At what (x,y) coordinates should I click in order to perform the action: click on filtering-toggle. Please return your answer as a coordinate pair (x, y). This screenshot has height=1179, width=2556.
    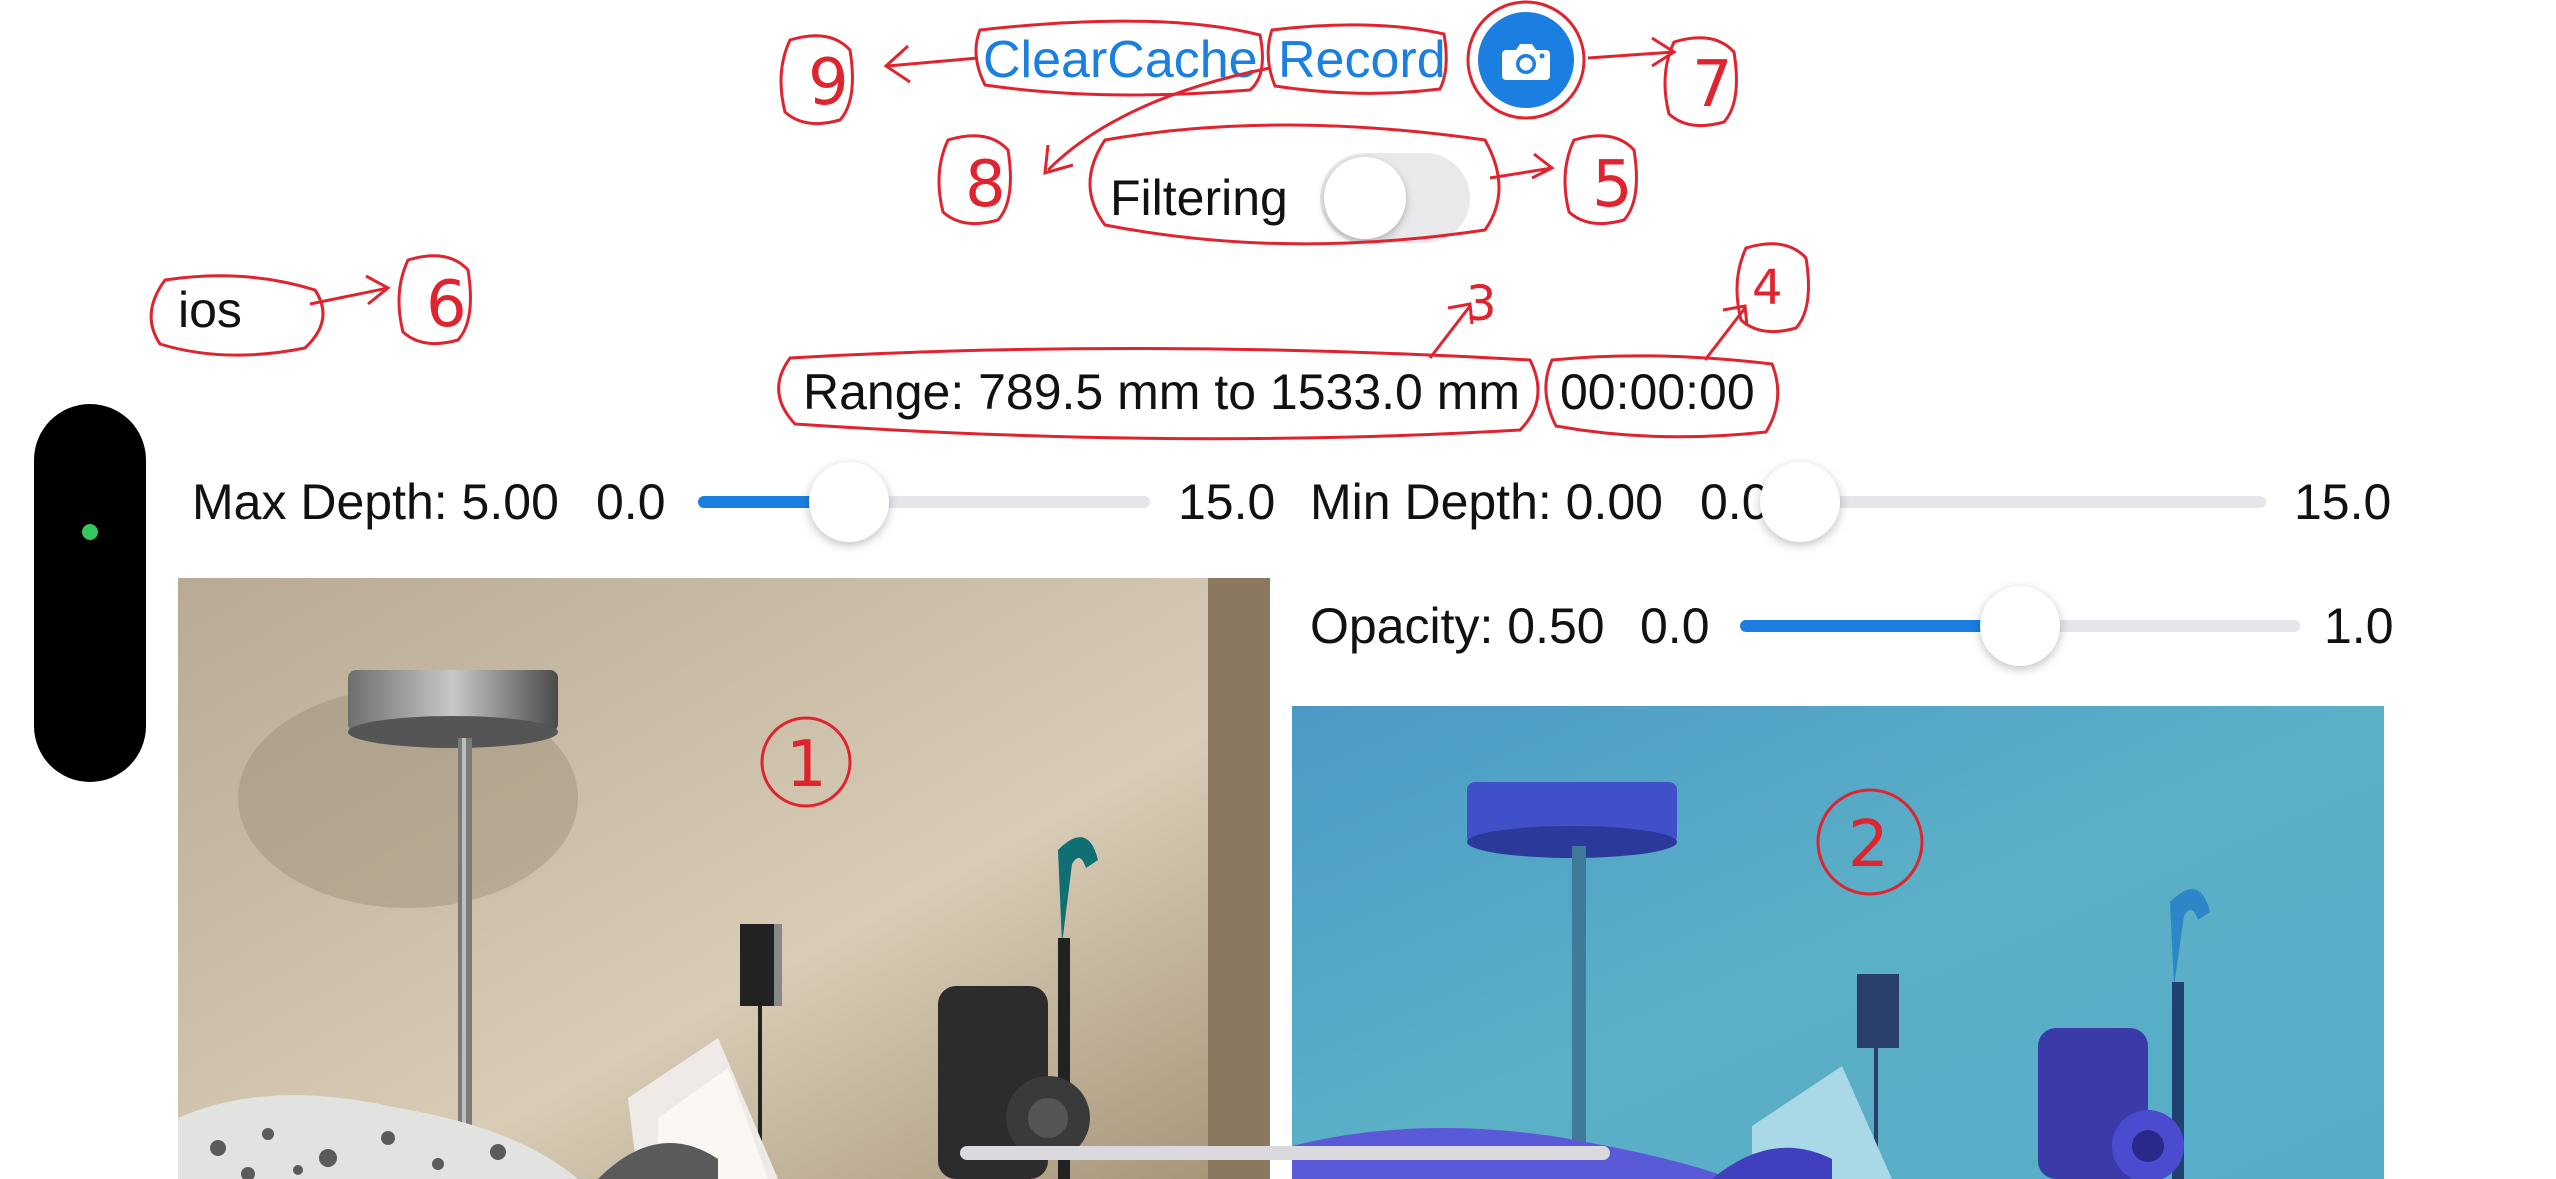
    Looking at the image, I should click on (1395, 198).